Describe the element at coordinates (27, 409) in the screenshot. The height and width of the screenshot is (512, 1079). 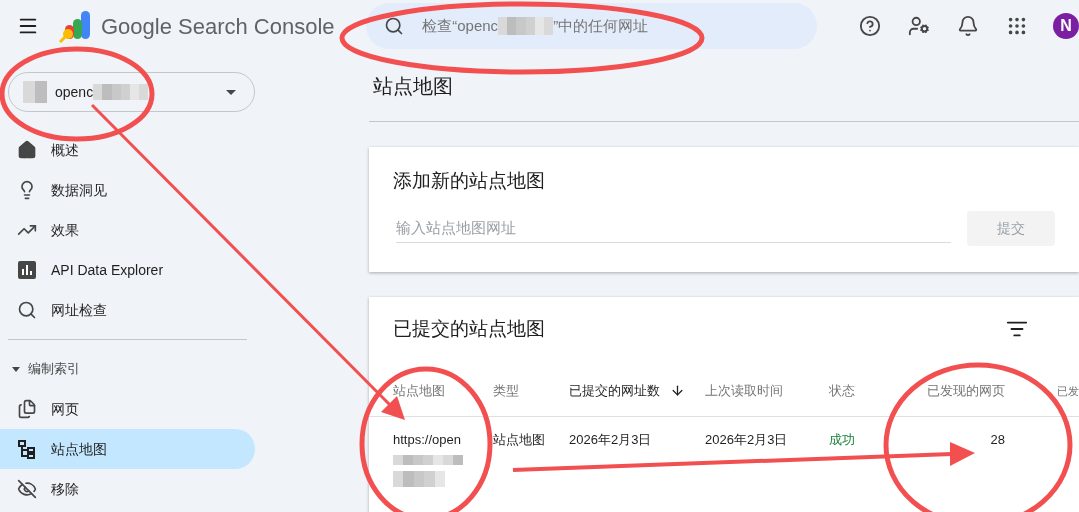
I see `pages-icon` at that location.